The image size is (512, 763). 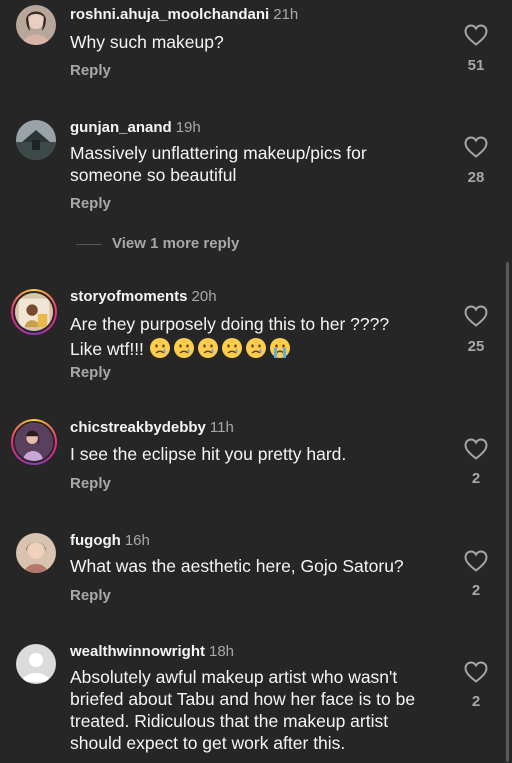 What do you see at coordinates (147, 42) in the screenshot?
I see `comment-text: Why such makeup?` at bounding box center [147, 42].